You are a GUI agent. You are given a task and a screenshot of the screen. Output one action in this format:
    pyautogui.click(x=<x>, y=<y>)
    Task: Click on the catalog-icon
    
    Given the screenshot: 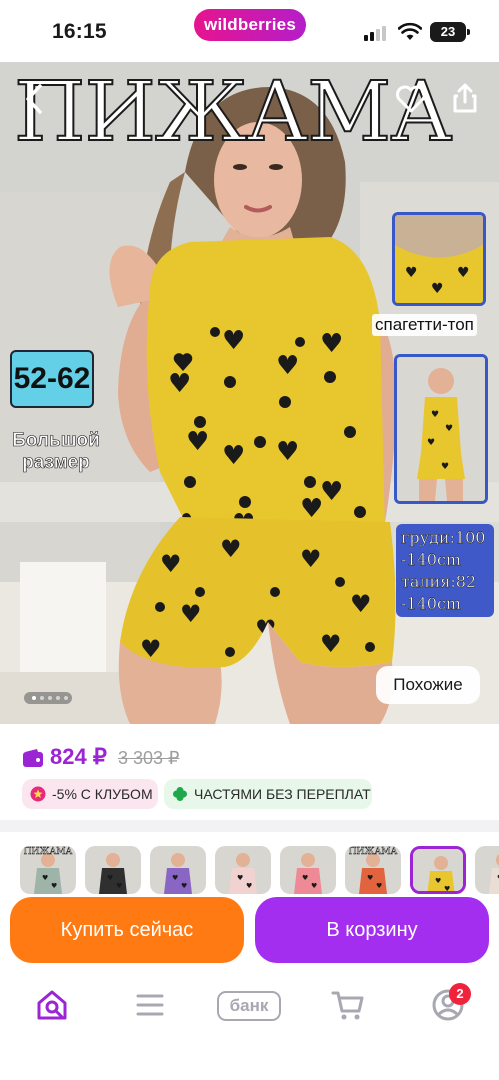 What is the action you would take?
    pyautogui.click(x=150, y=1005)
    